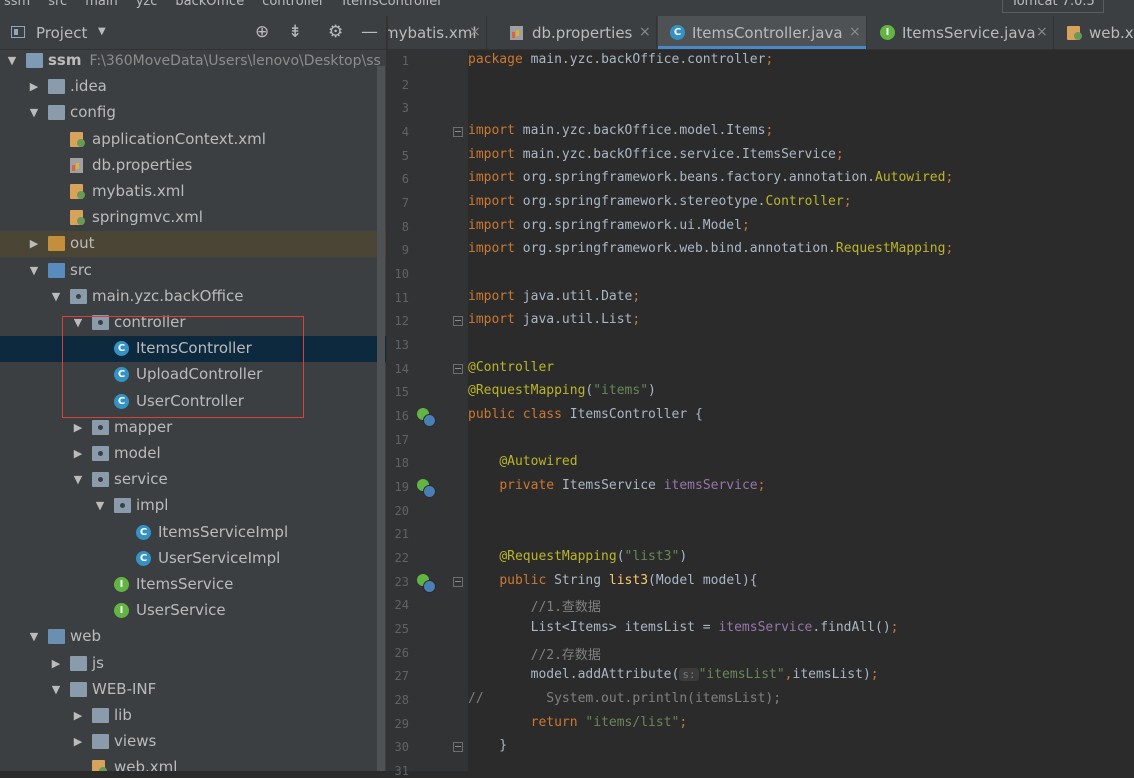 This screenshot has width=1134, height=778. What do you see at coordinates (193, 113) in the screenshot?
I see `tree-item: ▼ config` at bounding box center [193, 113].